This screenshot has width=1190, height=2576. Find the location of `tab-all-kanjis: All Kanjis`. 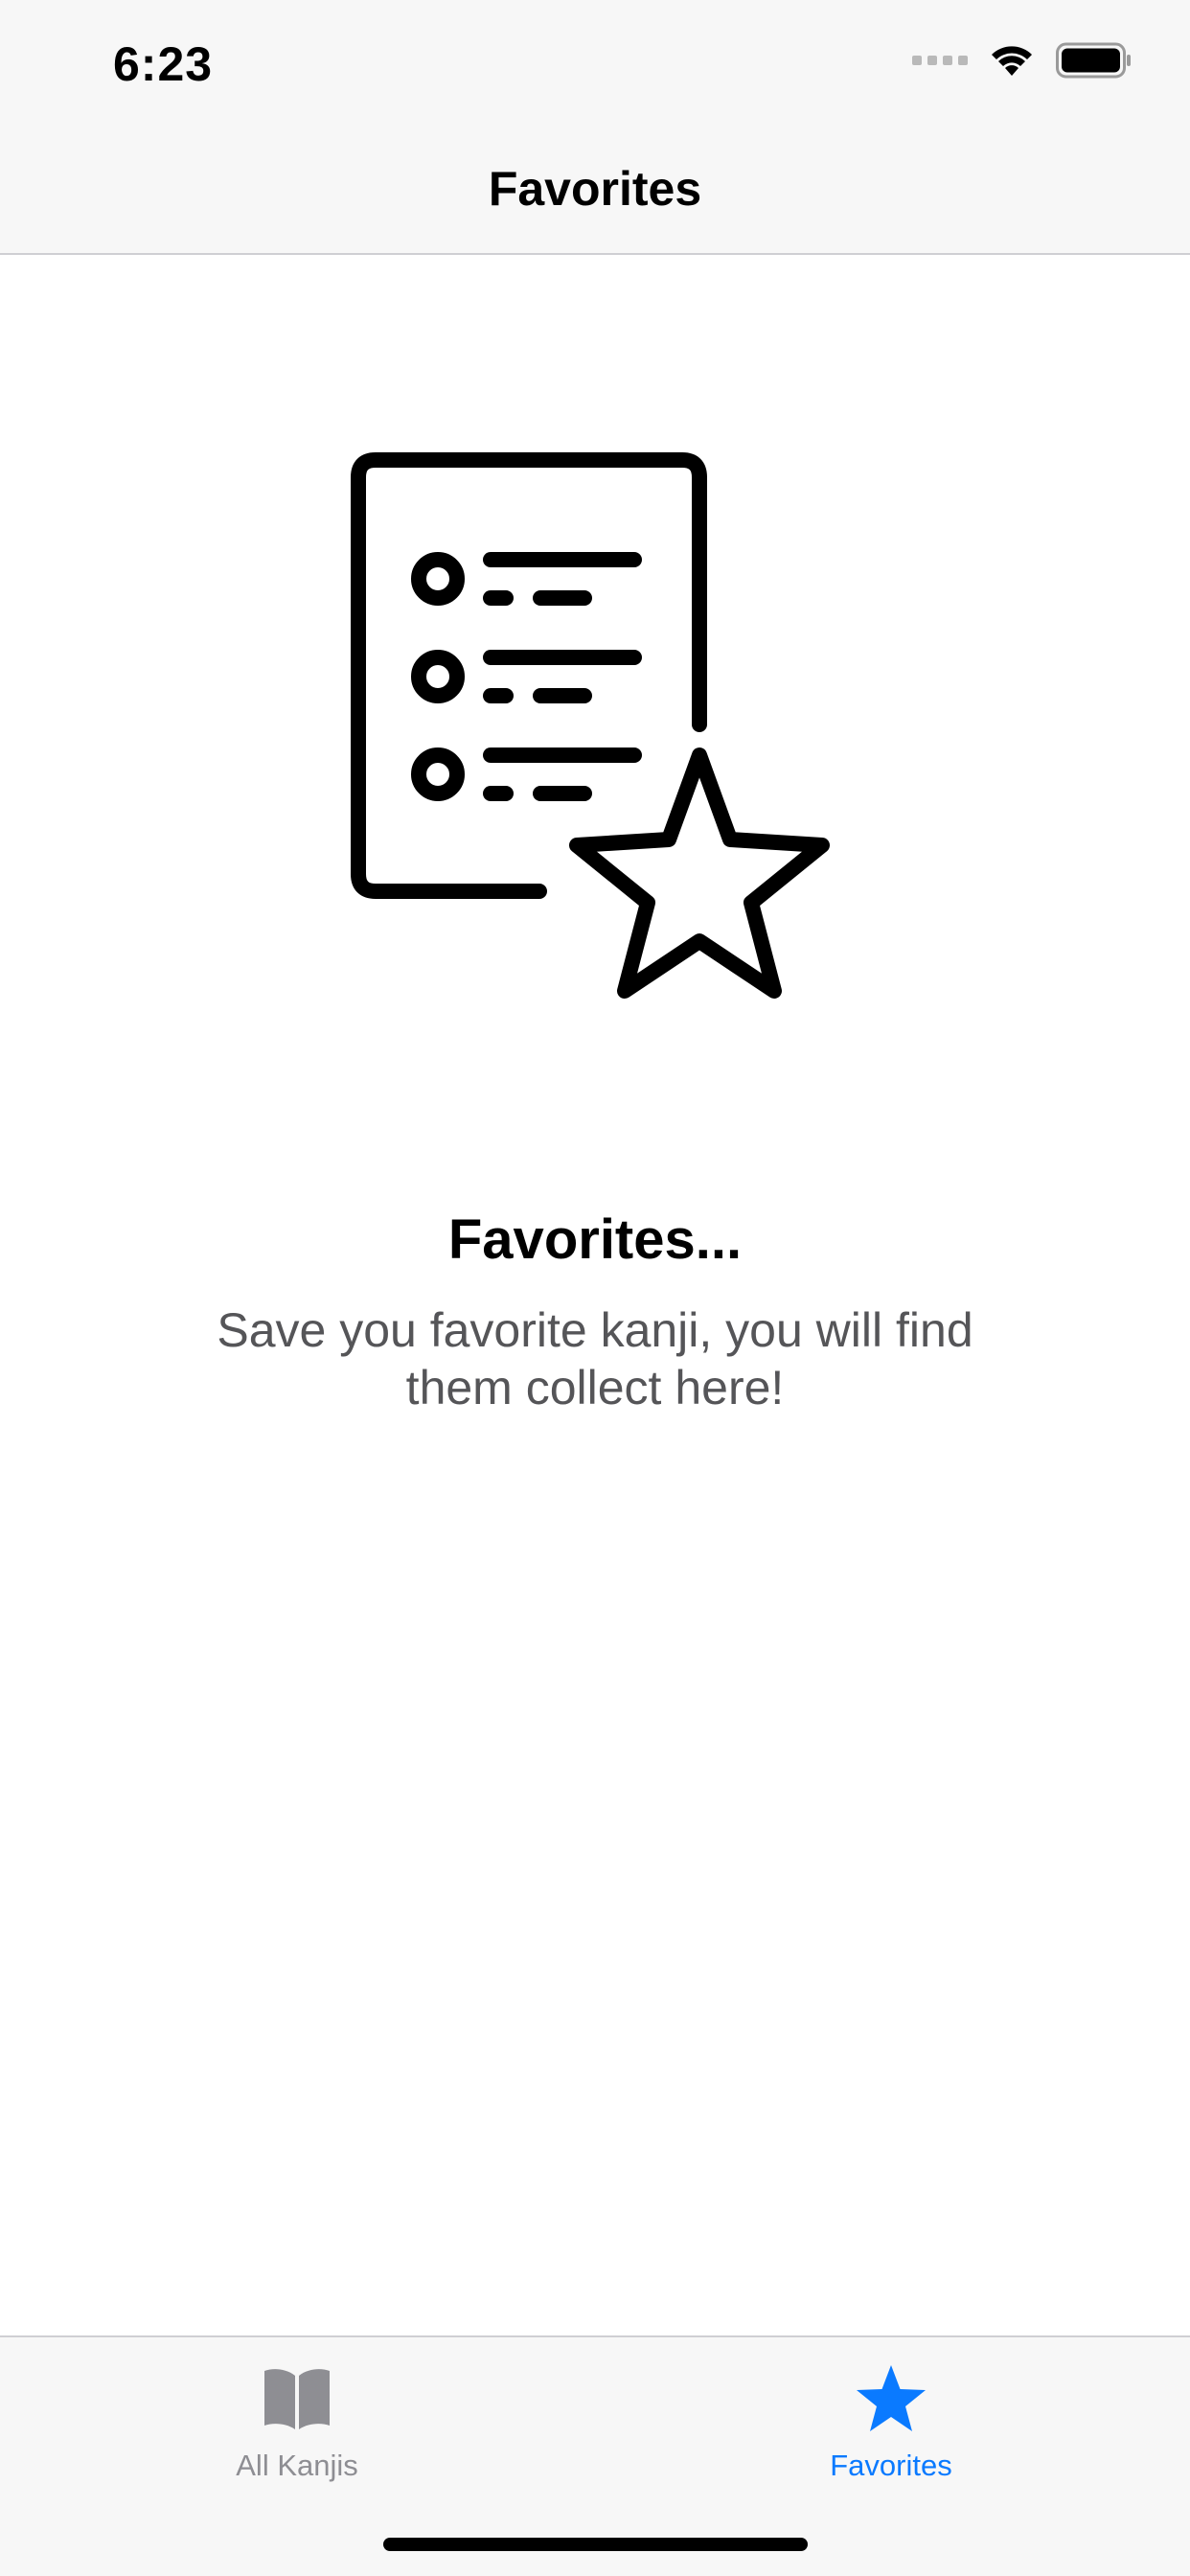

tab-all-kanjis: All Kanjis is located at coordinates (297, 2422).